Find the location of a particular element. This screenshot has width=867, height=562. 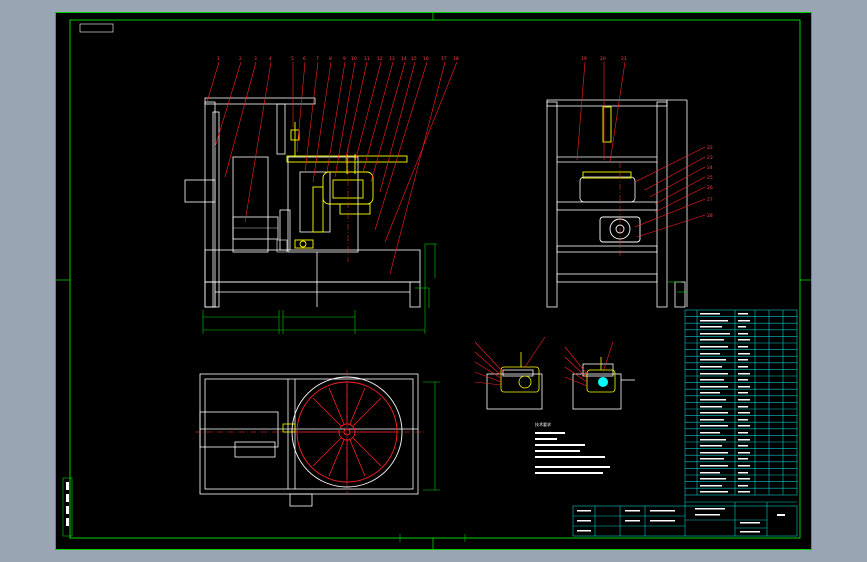

balloon-1: 1 is located at coordinates (218, 59).